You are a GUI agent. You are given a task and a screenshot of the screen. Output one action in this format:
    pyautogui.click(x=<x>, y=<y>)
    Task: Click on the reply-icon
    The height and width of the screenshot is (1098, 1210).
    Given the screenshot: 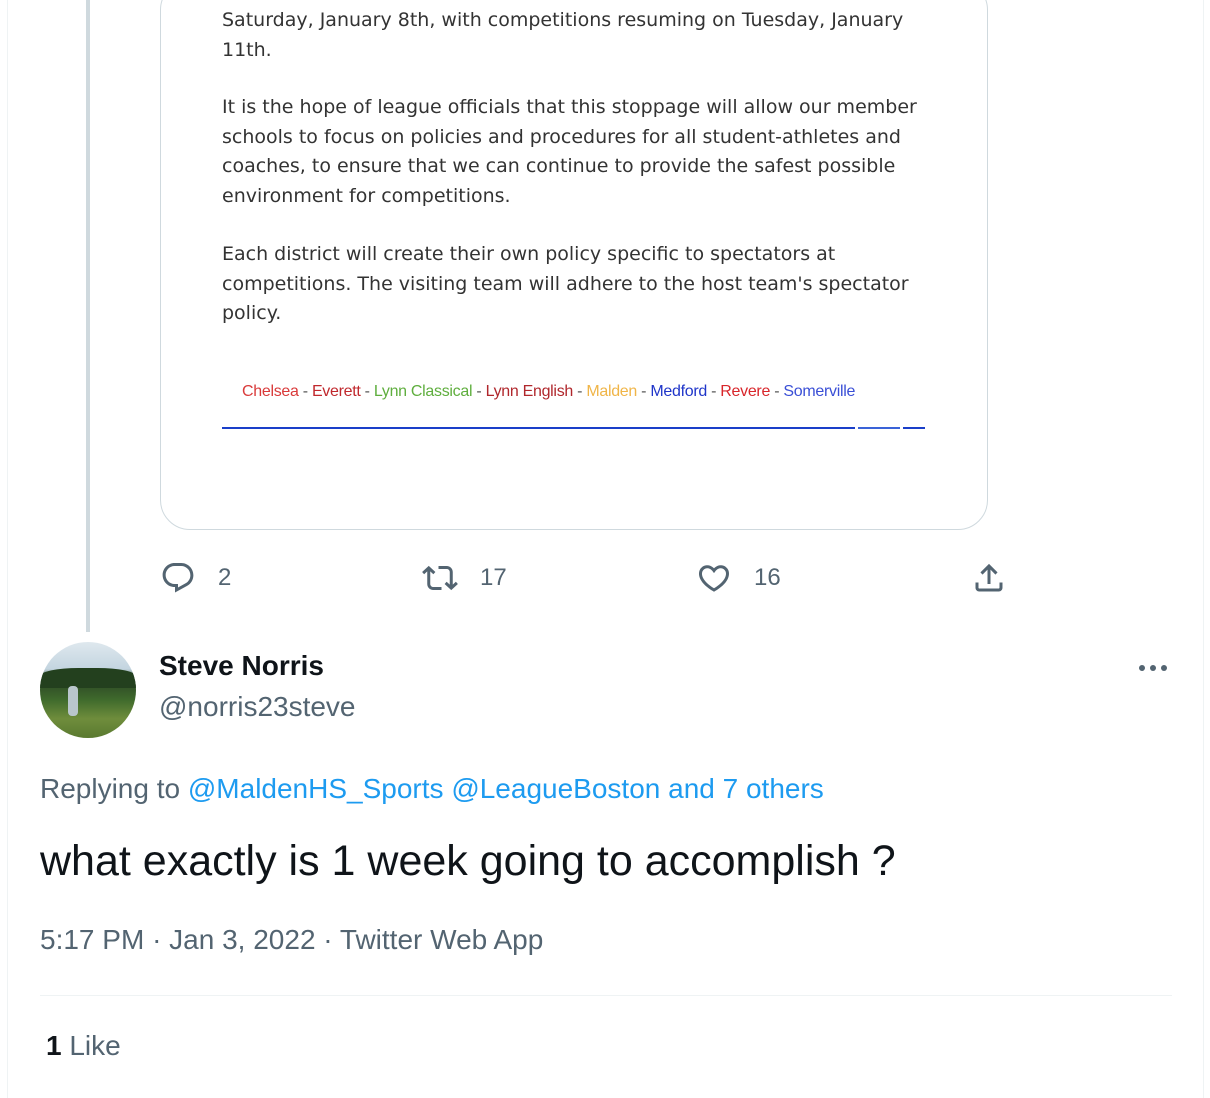 What is the action you would take?
    pyautogui.click(x=178, y=578)
    